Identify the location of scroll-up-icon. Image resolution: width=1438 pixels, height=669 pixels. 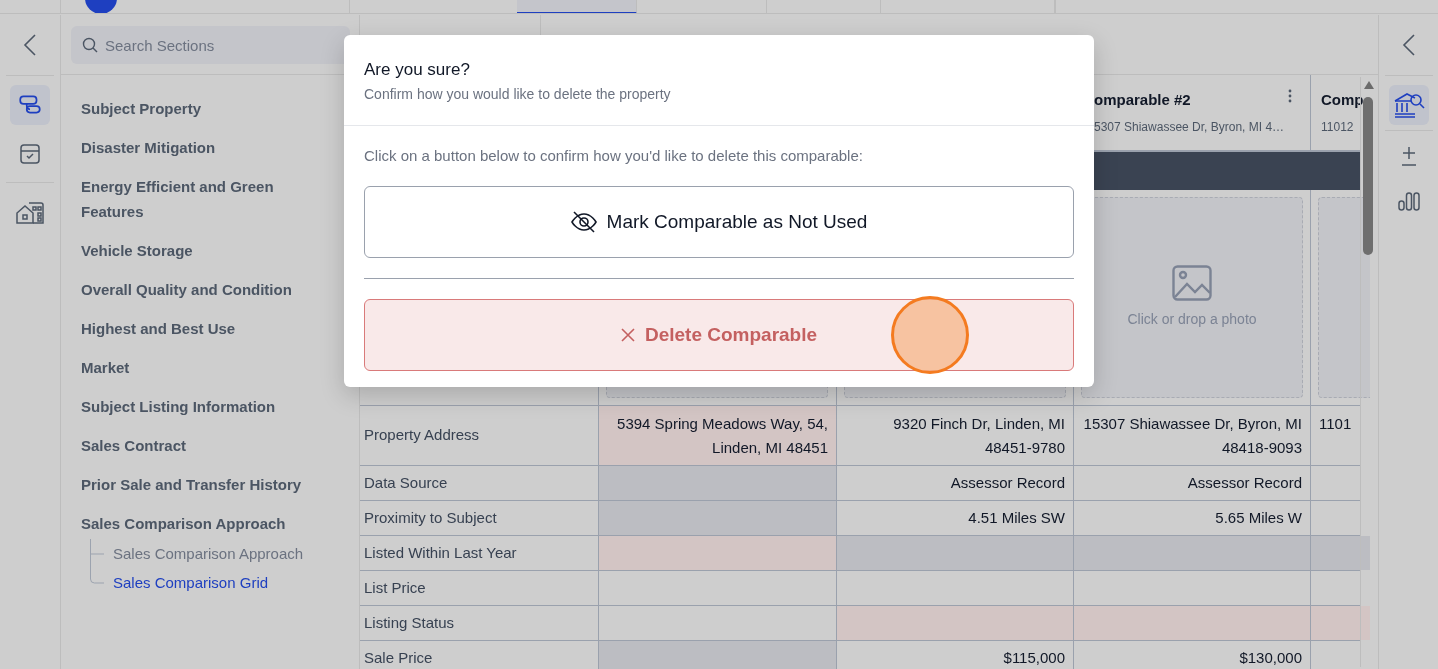
(1369, 85).